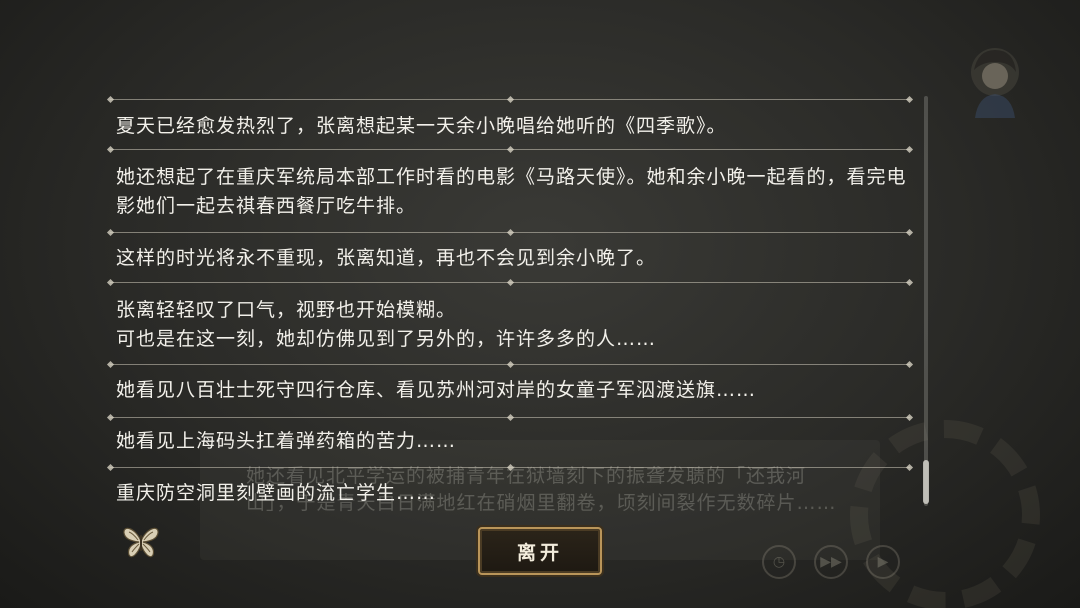 The width and height of the screenshot is (1080, 608). What do you see at coordinates (540, 551) in the screenshot?
I see `leave-button: 离开` at bounding box center [540, 551].